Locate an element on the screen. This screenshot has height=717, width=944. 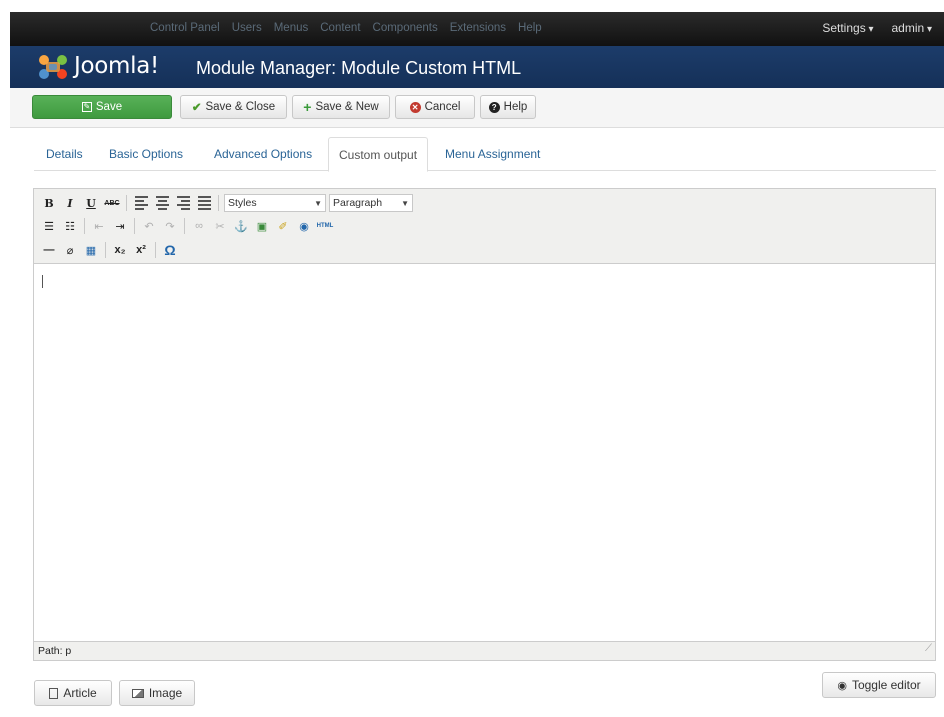
question-icon: ? is located at coordinates (494, 107).